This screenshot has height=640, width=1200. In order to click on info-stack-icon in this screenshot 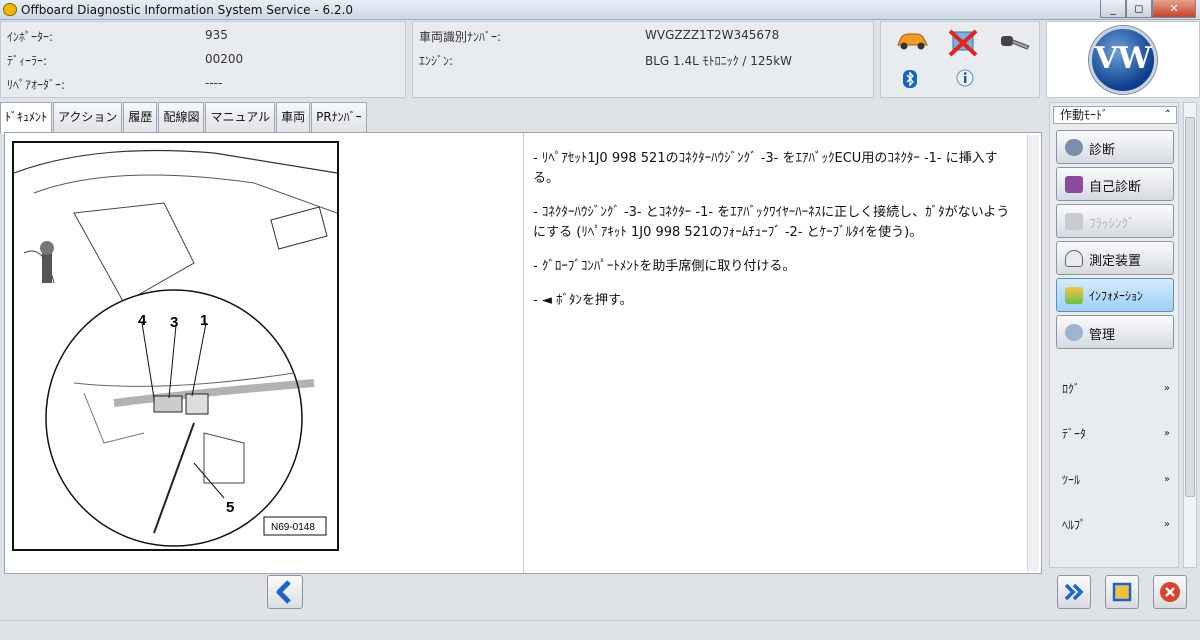, I will do `click(1074, 295)`.